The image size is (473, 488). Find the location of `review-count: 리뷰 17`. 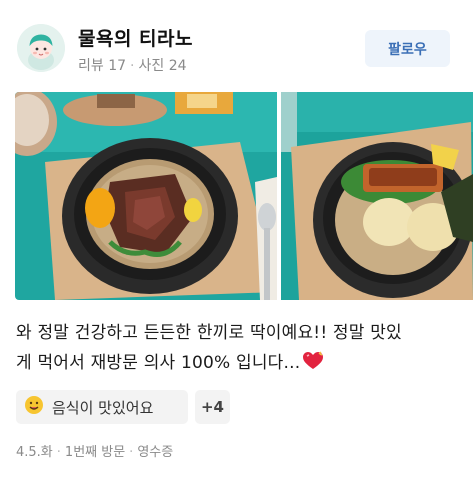

review-count: 리뷰 17 is located at coordinates (102, 66).